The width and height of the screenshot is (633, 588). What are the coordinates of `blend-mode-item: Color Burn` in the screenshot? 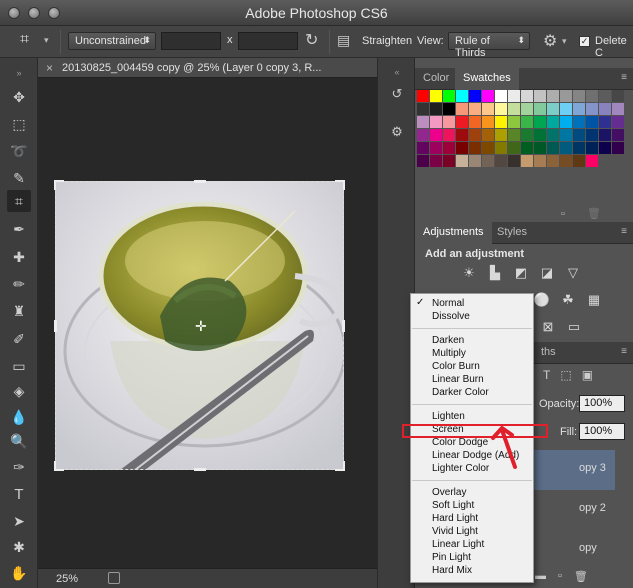 It's located at (456, 366).